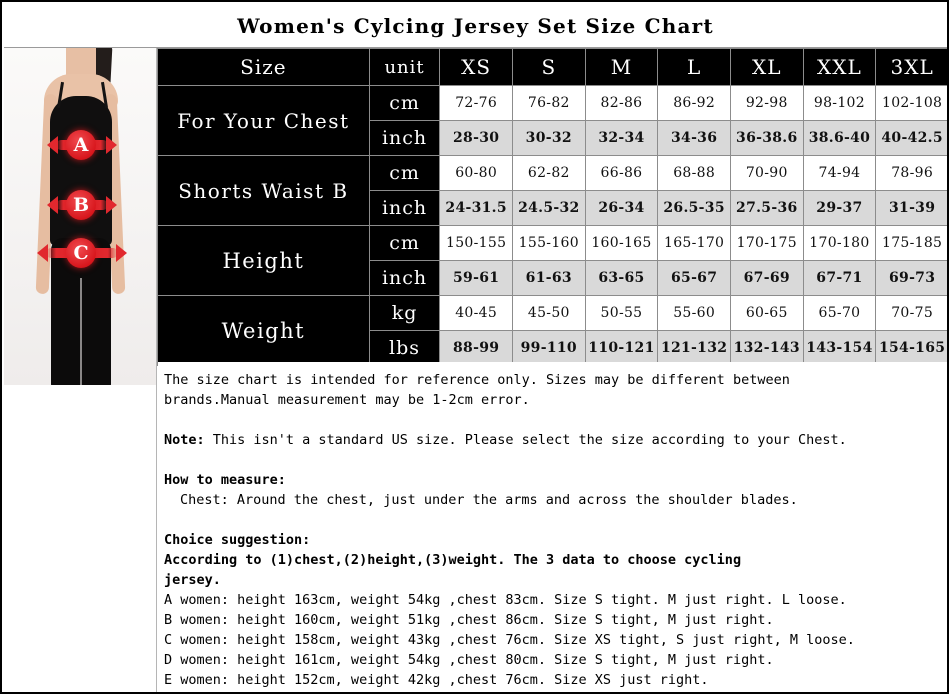 The height and width of the screenshot is (694, 949). Describe the element at coordinates (766, 348) in the screenshot. I see `value-cell: 132-143` at that location.